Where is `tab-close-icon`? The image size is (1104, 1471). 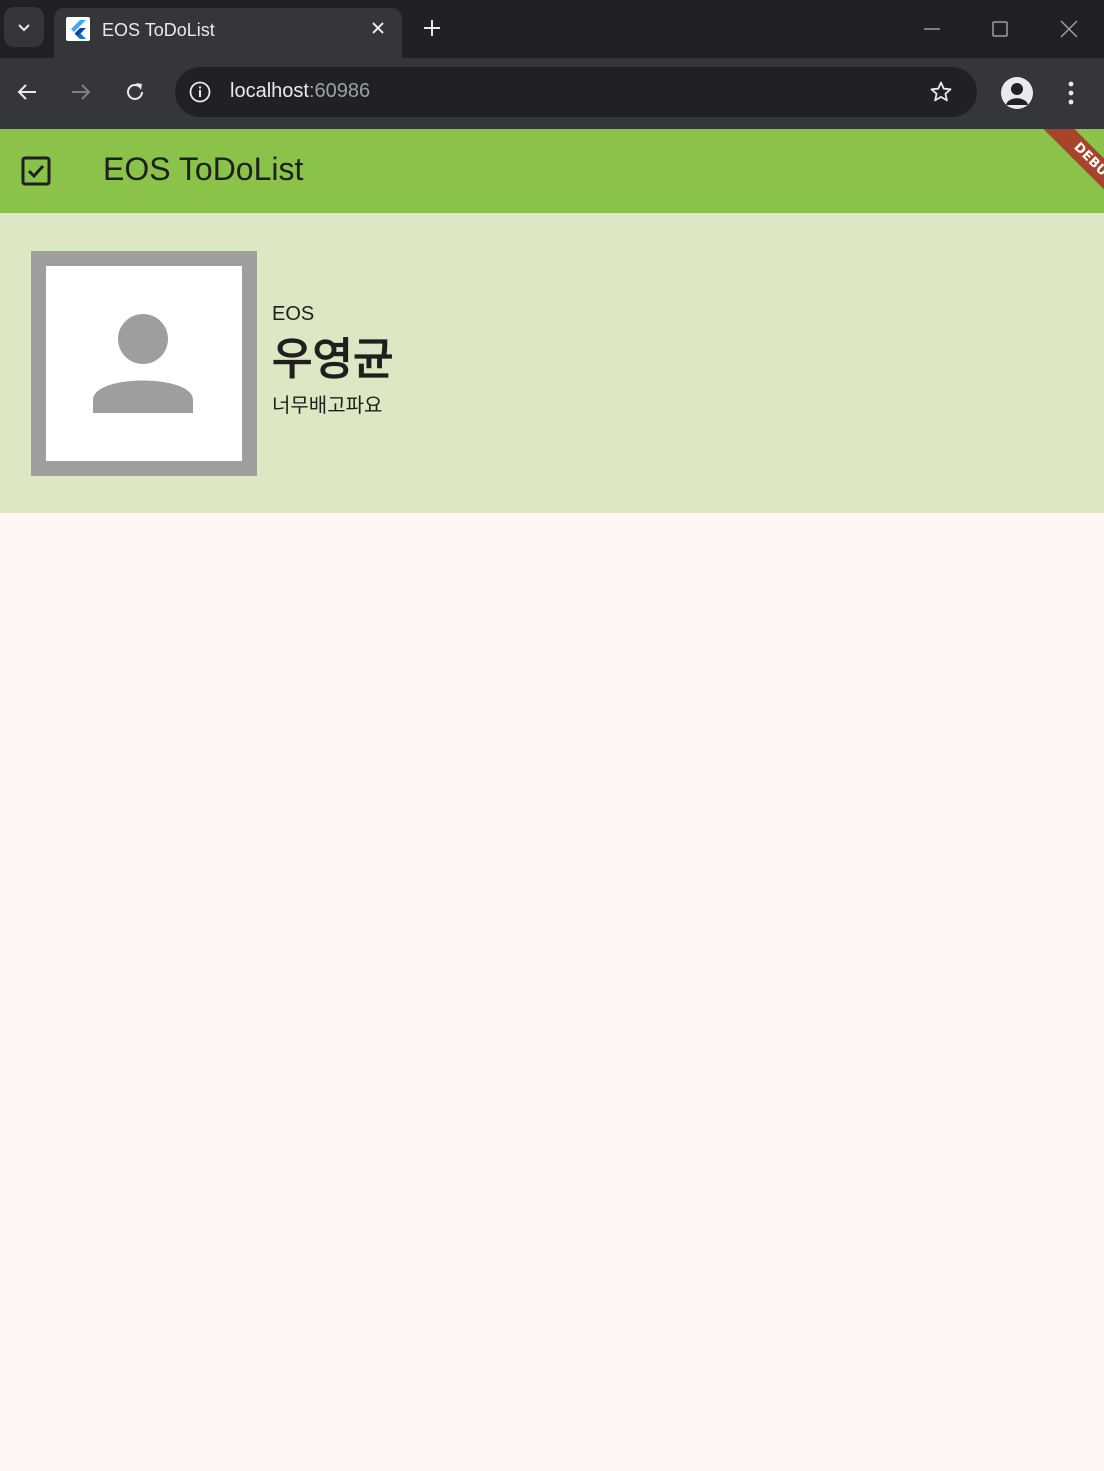
tab-close-icon is located at coordinates (378, 28).